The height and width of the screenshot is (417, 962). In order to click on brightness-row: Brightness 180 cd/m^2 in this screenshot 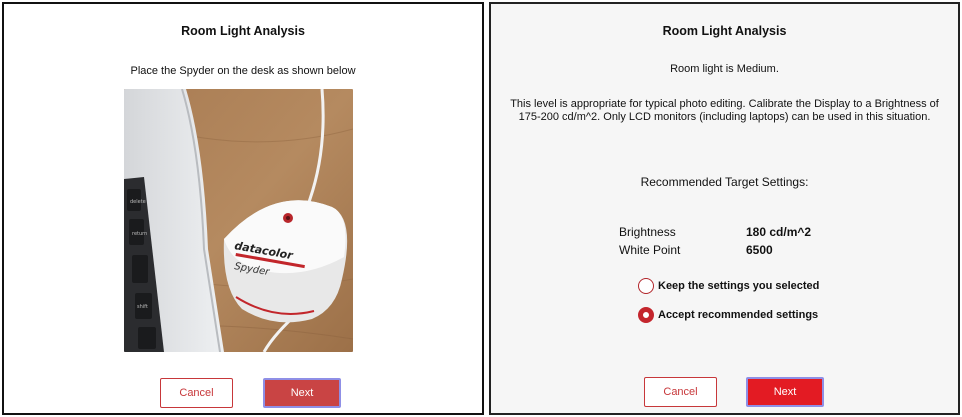, I will do `click(739, 232)`.